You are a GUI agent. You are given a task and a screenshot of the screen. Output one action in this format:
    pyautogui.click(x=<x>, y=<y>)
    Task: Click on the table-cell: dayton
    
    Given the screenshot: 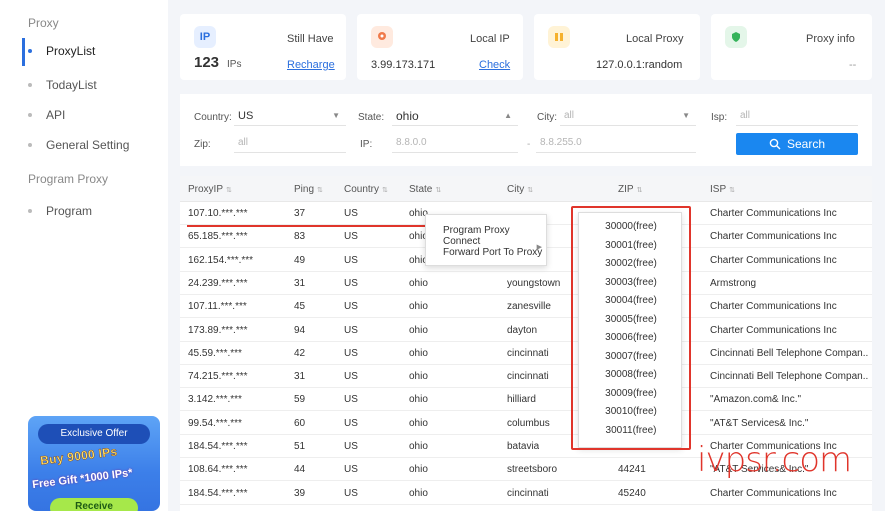 What is the action you would take?
    pyautogui.click(x=522, y=330)
    